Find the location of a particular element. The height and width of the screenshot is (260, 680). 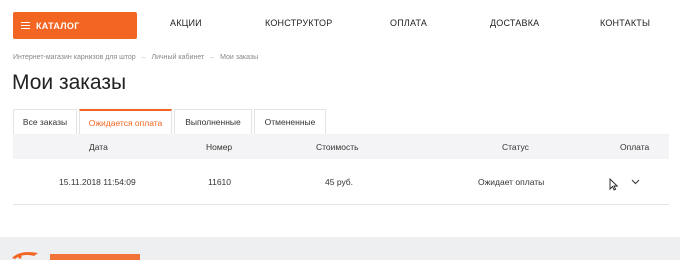

nav-link-constructor: КОНСТРУКТОР is located at coordinates (298, 23).